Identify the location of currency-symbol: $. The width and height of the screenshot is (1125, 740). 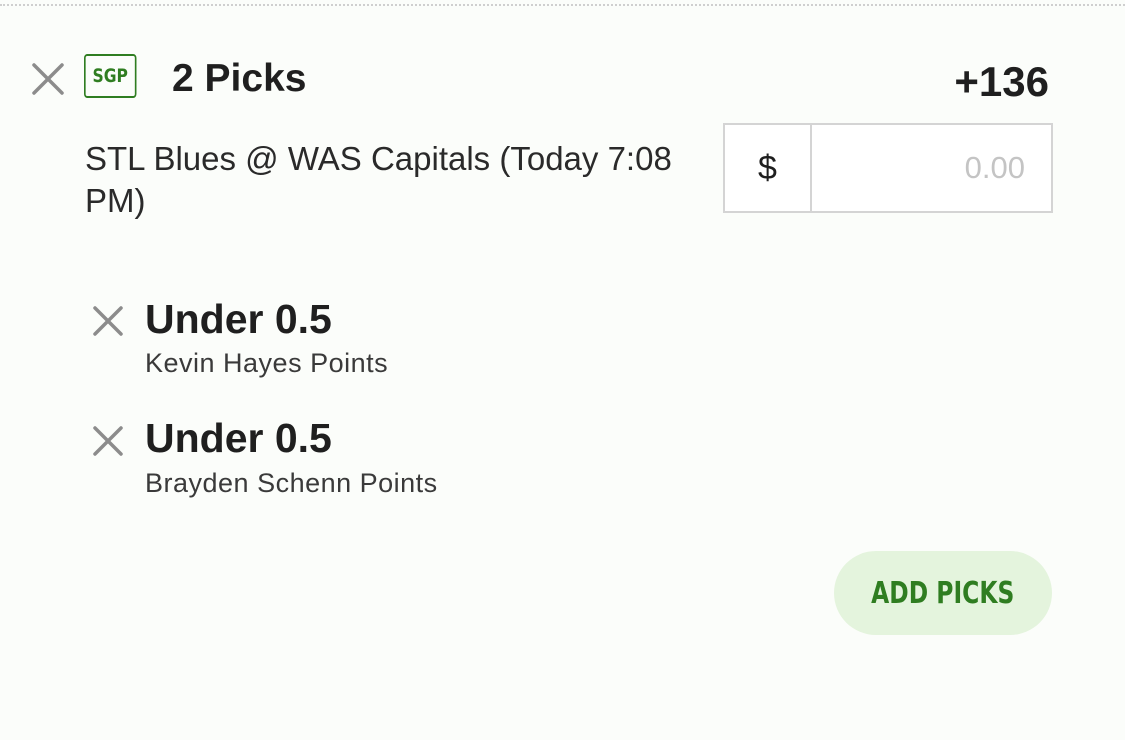
(768, 168).